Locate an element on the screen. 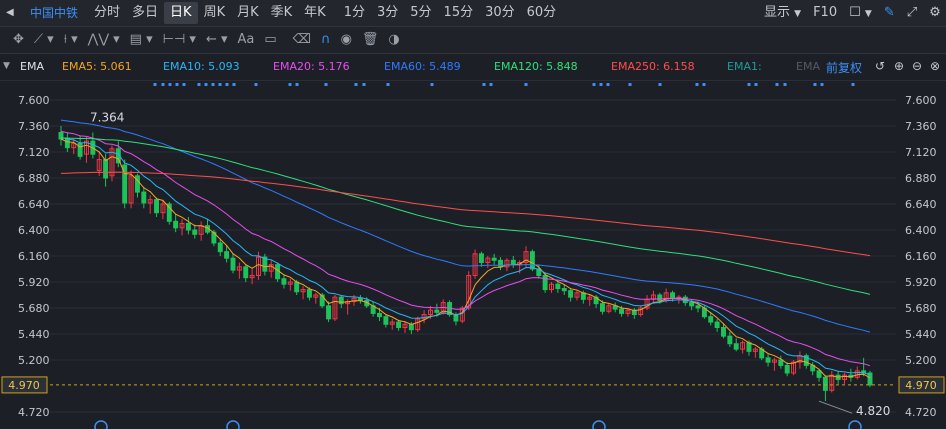  eye-icon: ◉ is located at coordinates (346, 40).